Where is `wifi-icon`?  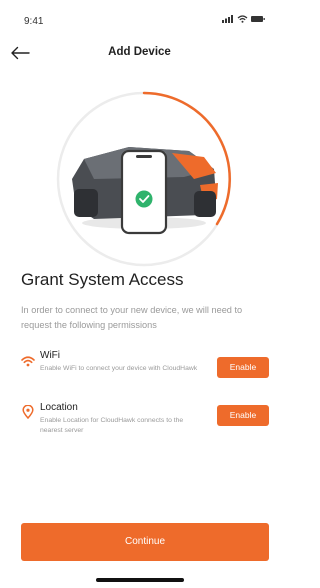
wifi-icon is located at coordinates (28, 361).